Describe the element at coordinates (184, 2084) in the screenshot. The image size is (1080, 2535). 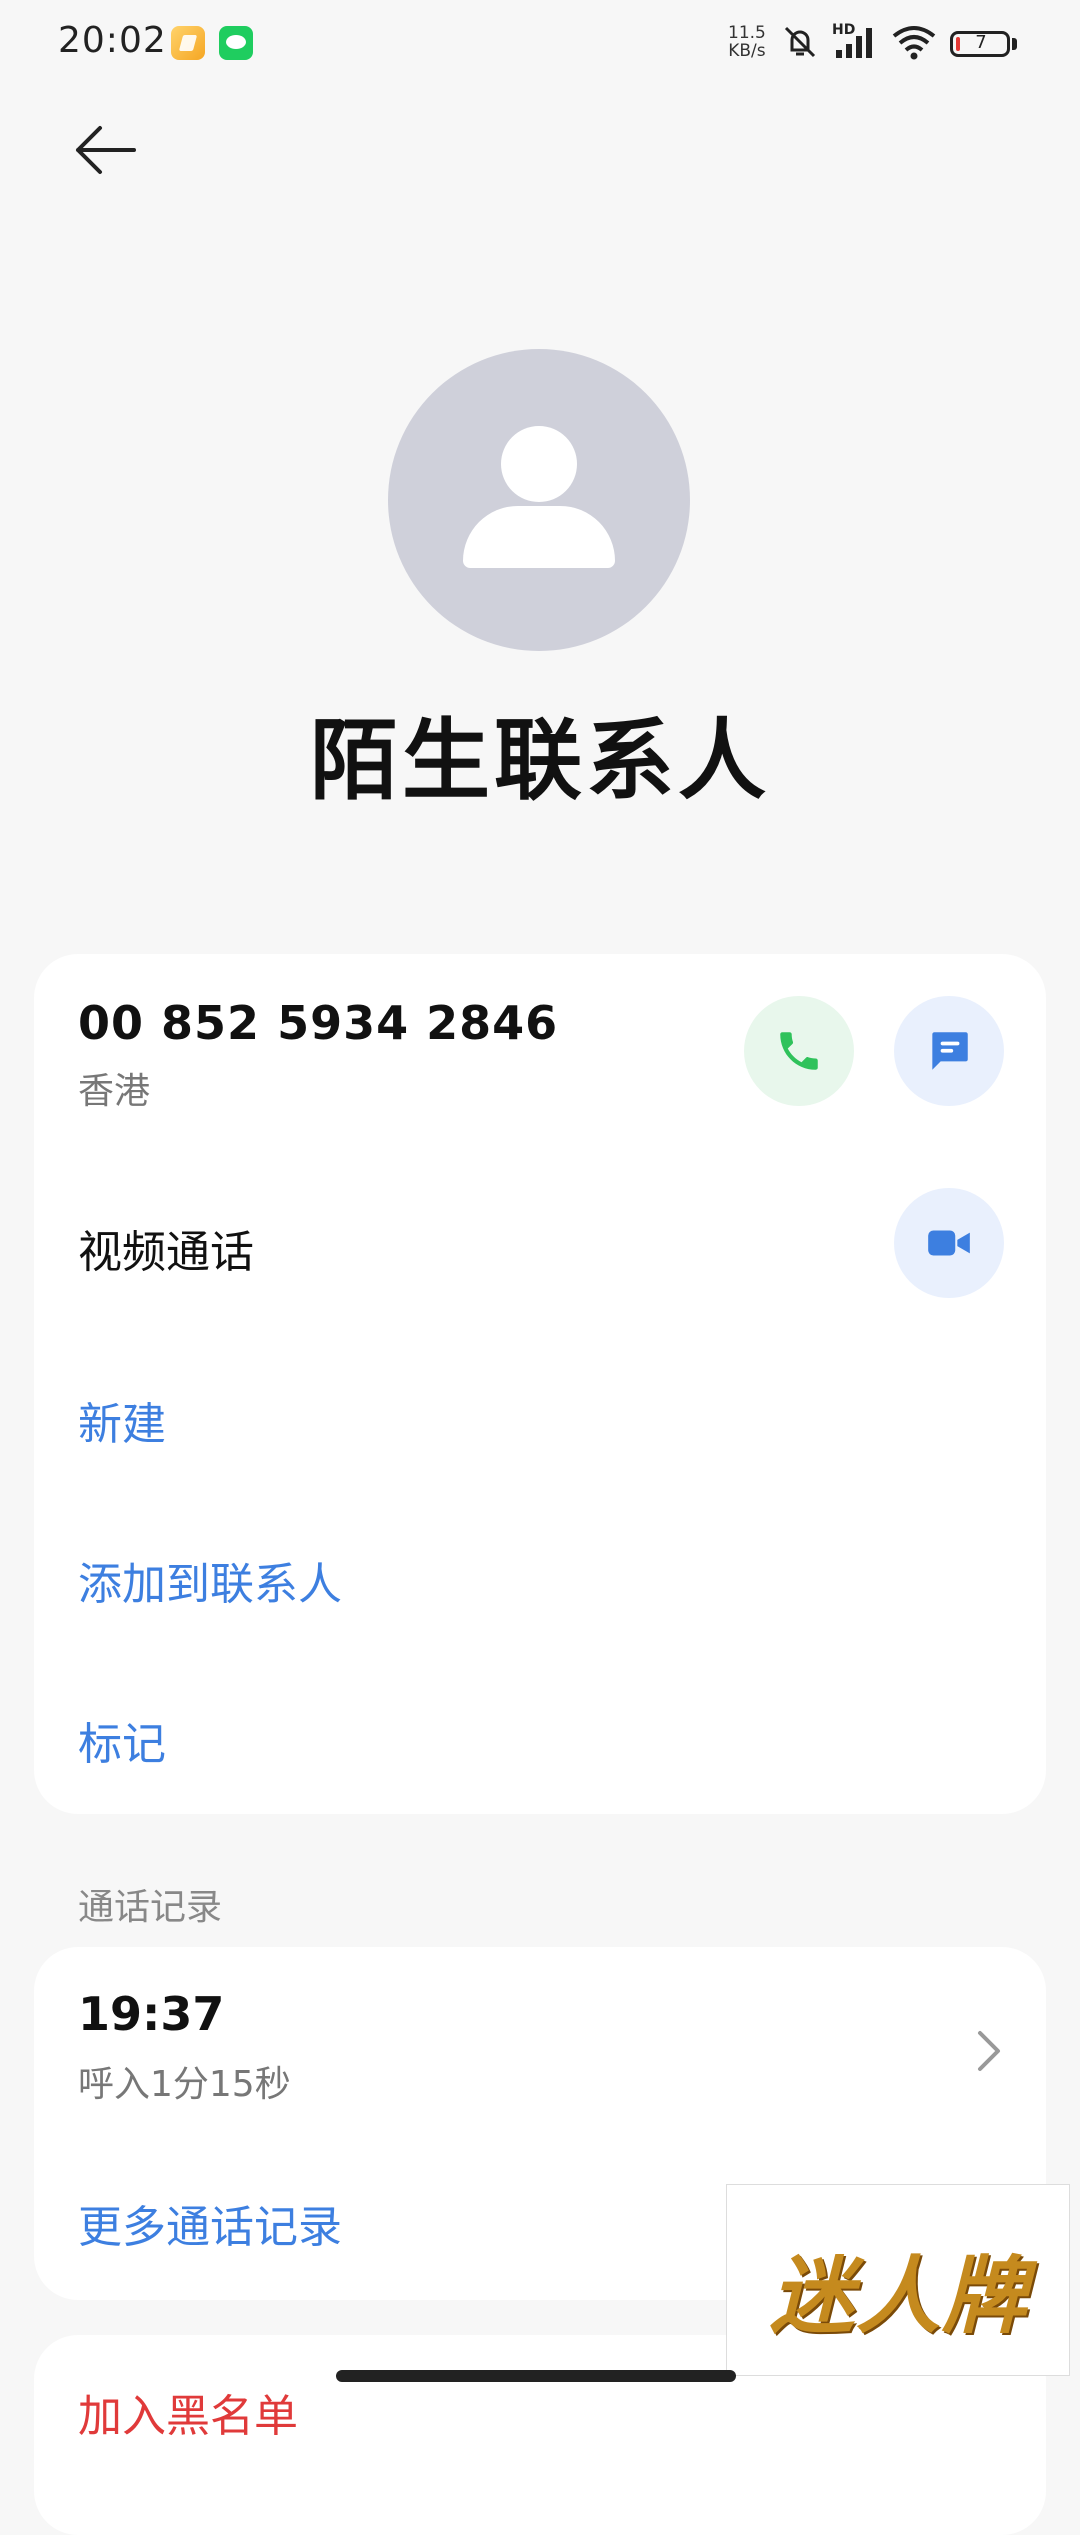
I see `call-detail: 呼入1分15秒` at that location.